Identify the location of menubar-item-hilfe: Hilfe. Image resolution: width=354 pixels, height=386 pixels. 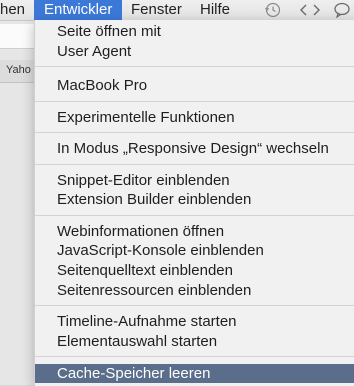
(215, 10).